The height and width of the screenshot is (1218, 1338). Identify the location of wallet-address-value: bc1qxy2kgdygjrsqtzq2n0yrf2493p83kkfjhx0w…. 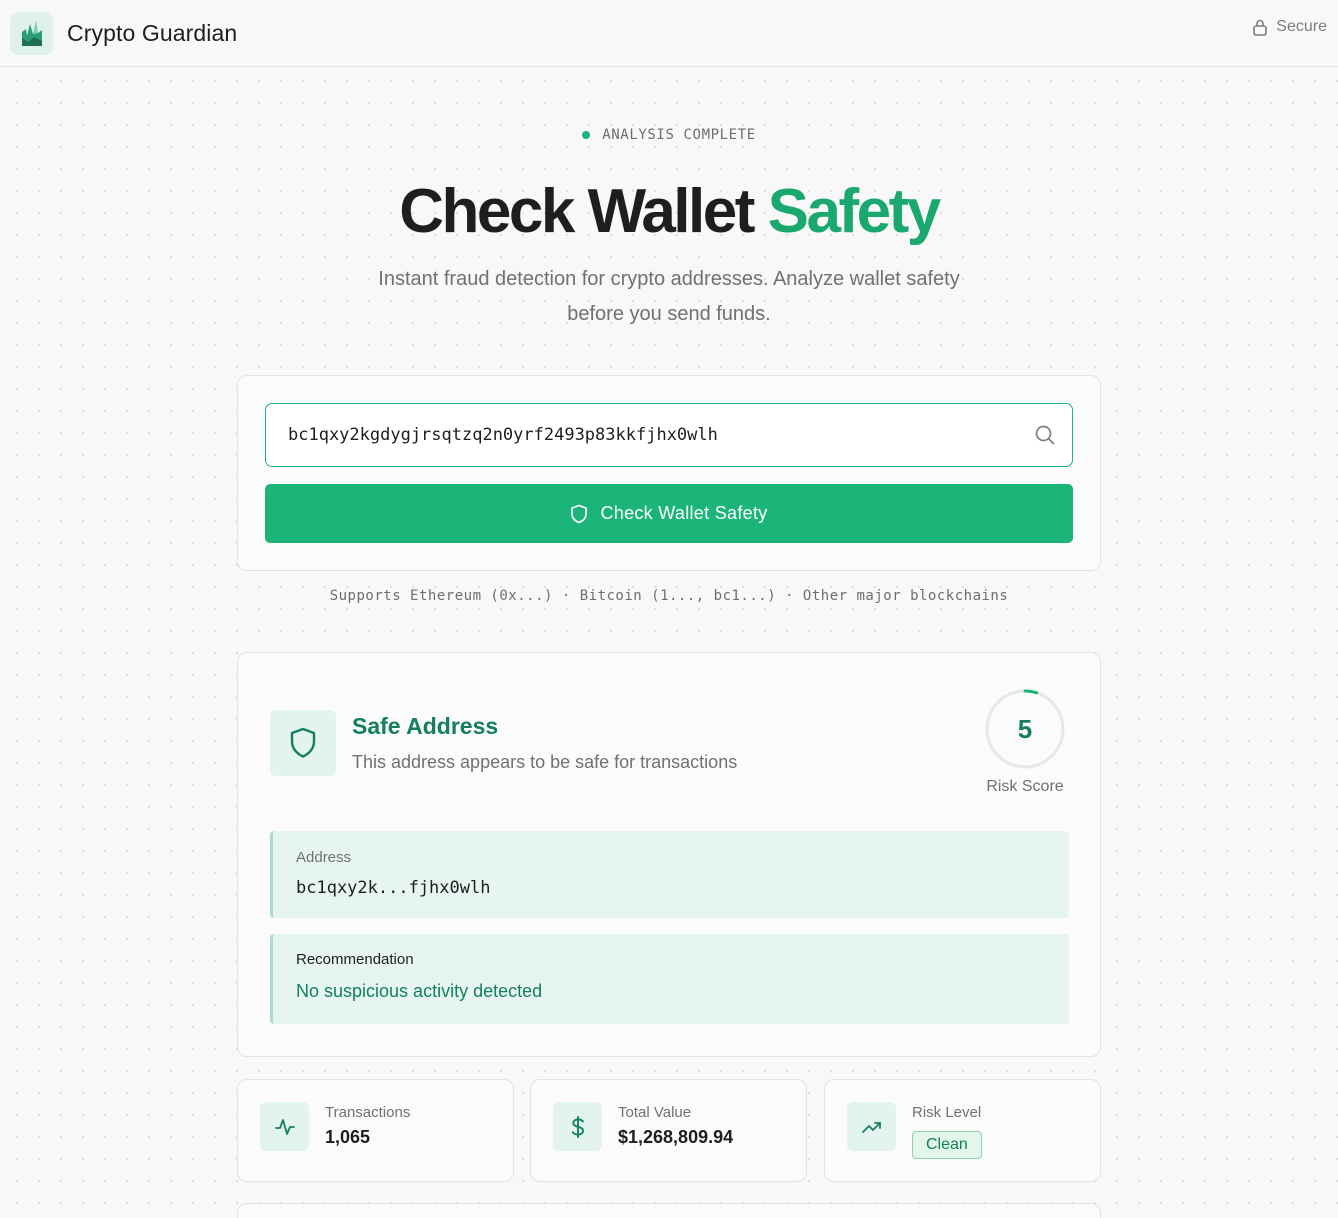
(503, 435).